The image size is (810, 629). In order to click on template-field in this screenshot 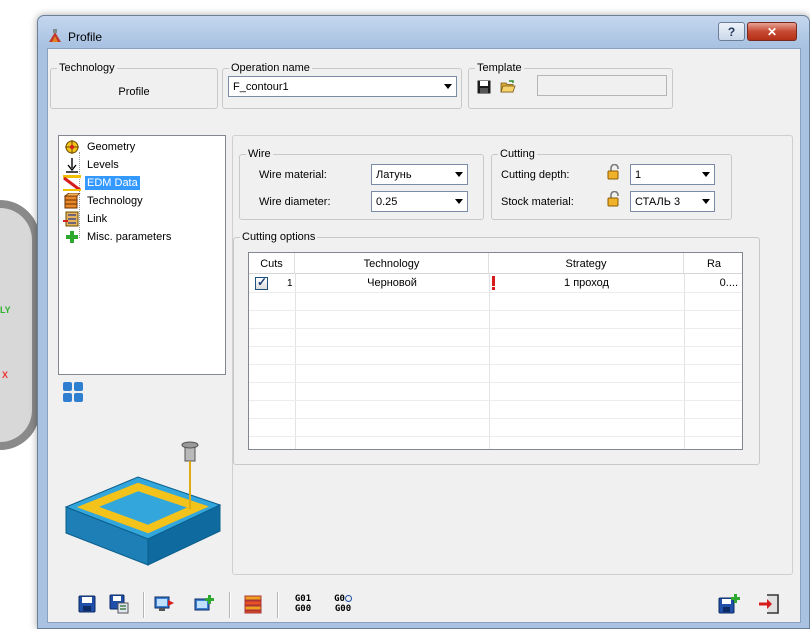, I will do `click(602, 85)`.